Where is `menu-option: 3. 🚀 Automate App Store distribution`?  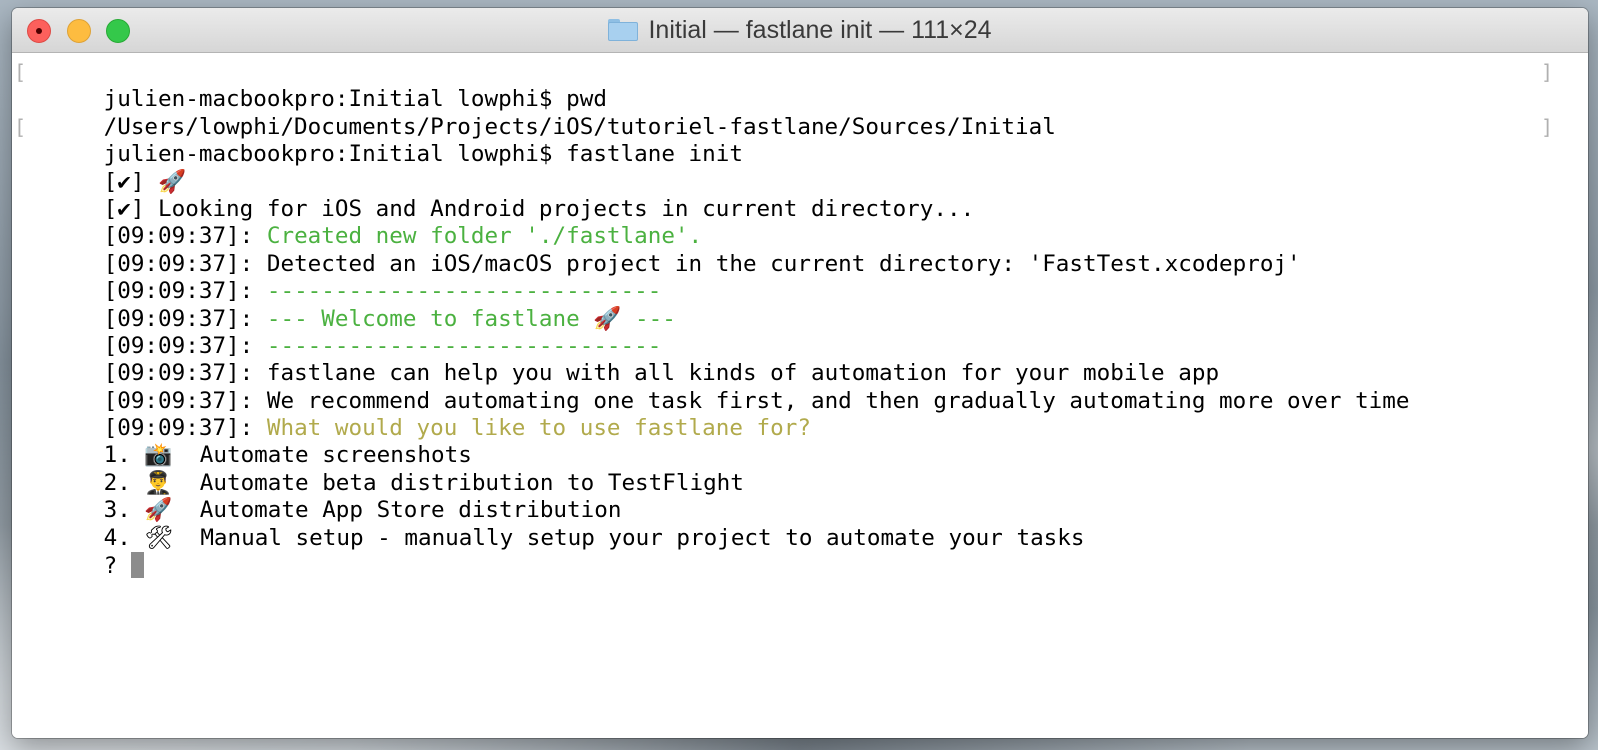 menu-option: 3. 🚀 Automate App Store distribution is located at coordinates (805, 496).